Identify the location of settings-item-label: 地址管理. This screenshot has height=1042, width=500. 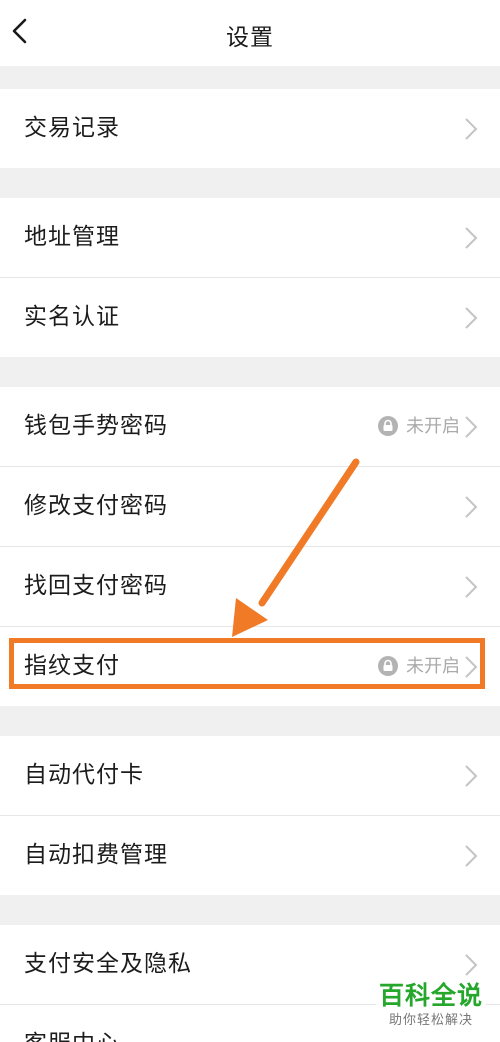
(72, 237).